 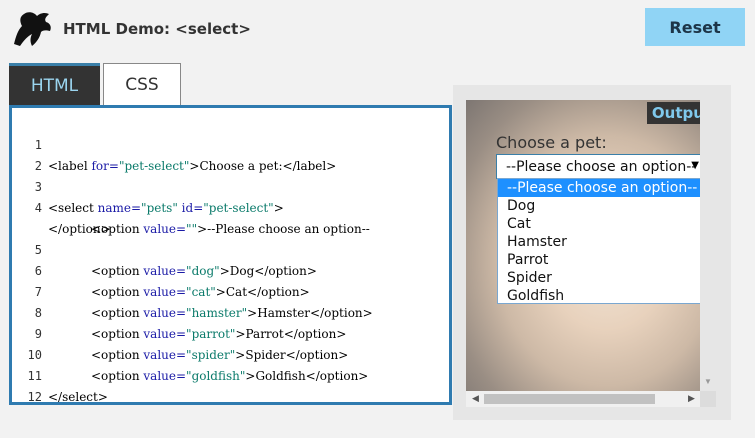 What do you see at coordinates (34, 397) in the screenshot?
I see `line-number: 12` at bounding box center [34, 397].